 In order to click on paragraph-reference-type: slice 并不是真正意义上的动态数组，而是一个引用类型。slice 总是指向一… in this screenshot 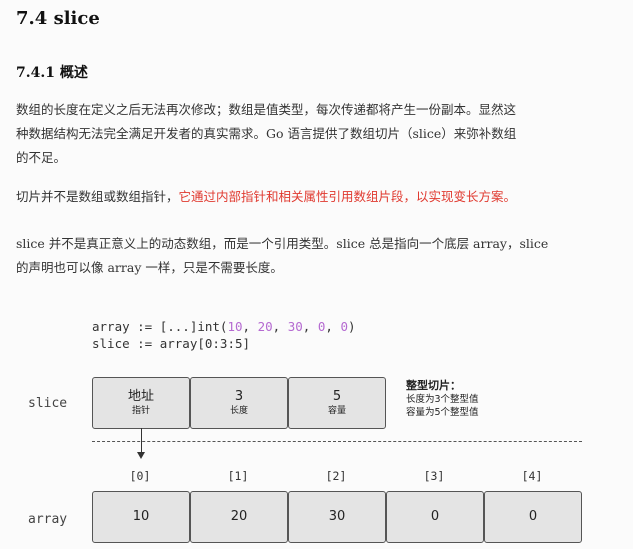, I will do `click(316, 256)`.